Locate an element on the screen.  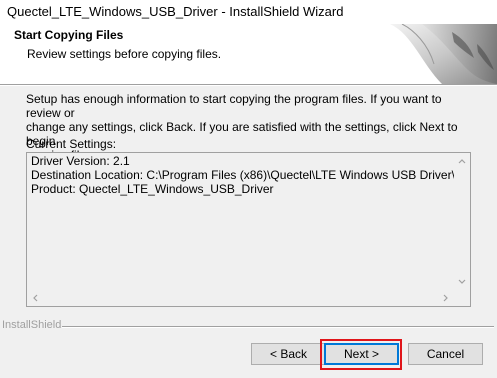
settings-line-product: Product: Quectel_LTE_Windows_USB_Driver is located at coordinates (152, 189).